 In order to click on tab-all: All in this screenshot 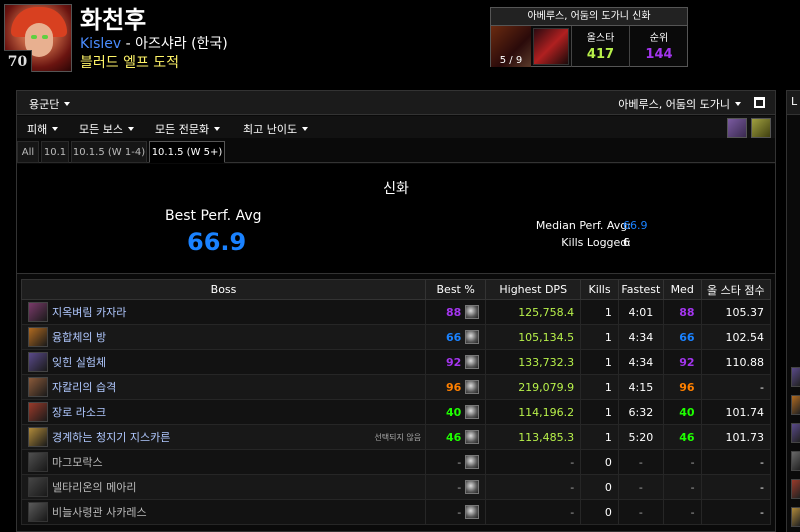, I will do `click(28, 152)`.